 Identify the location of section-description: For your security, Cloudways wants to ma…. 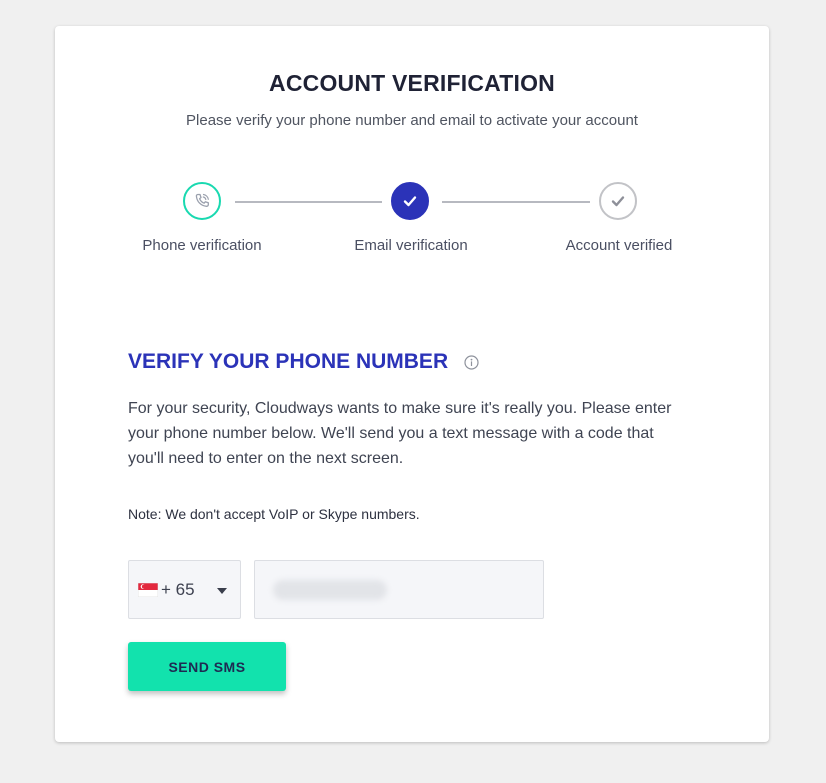
(400, 433).